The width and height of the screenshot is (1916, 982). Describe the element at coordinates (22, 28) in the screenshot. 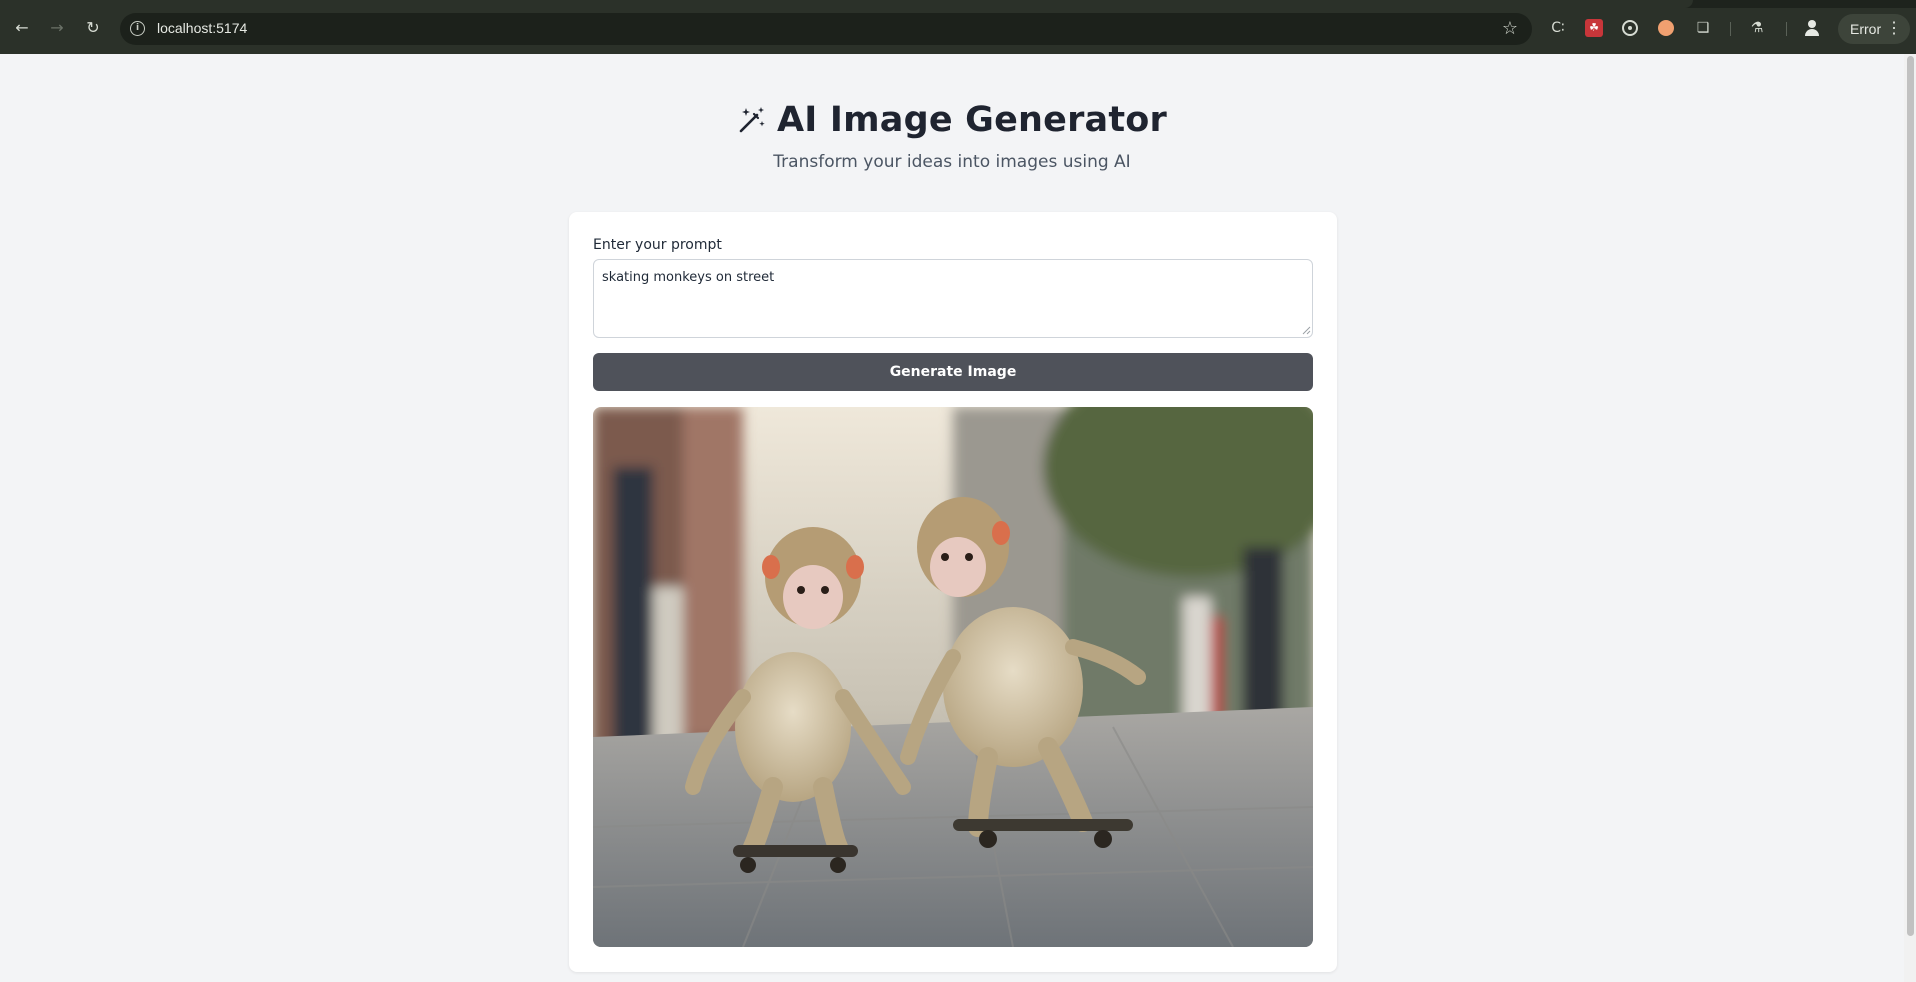

I see `back-icon: ←` at that location.